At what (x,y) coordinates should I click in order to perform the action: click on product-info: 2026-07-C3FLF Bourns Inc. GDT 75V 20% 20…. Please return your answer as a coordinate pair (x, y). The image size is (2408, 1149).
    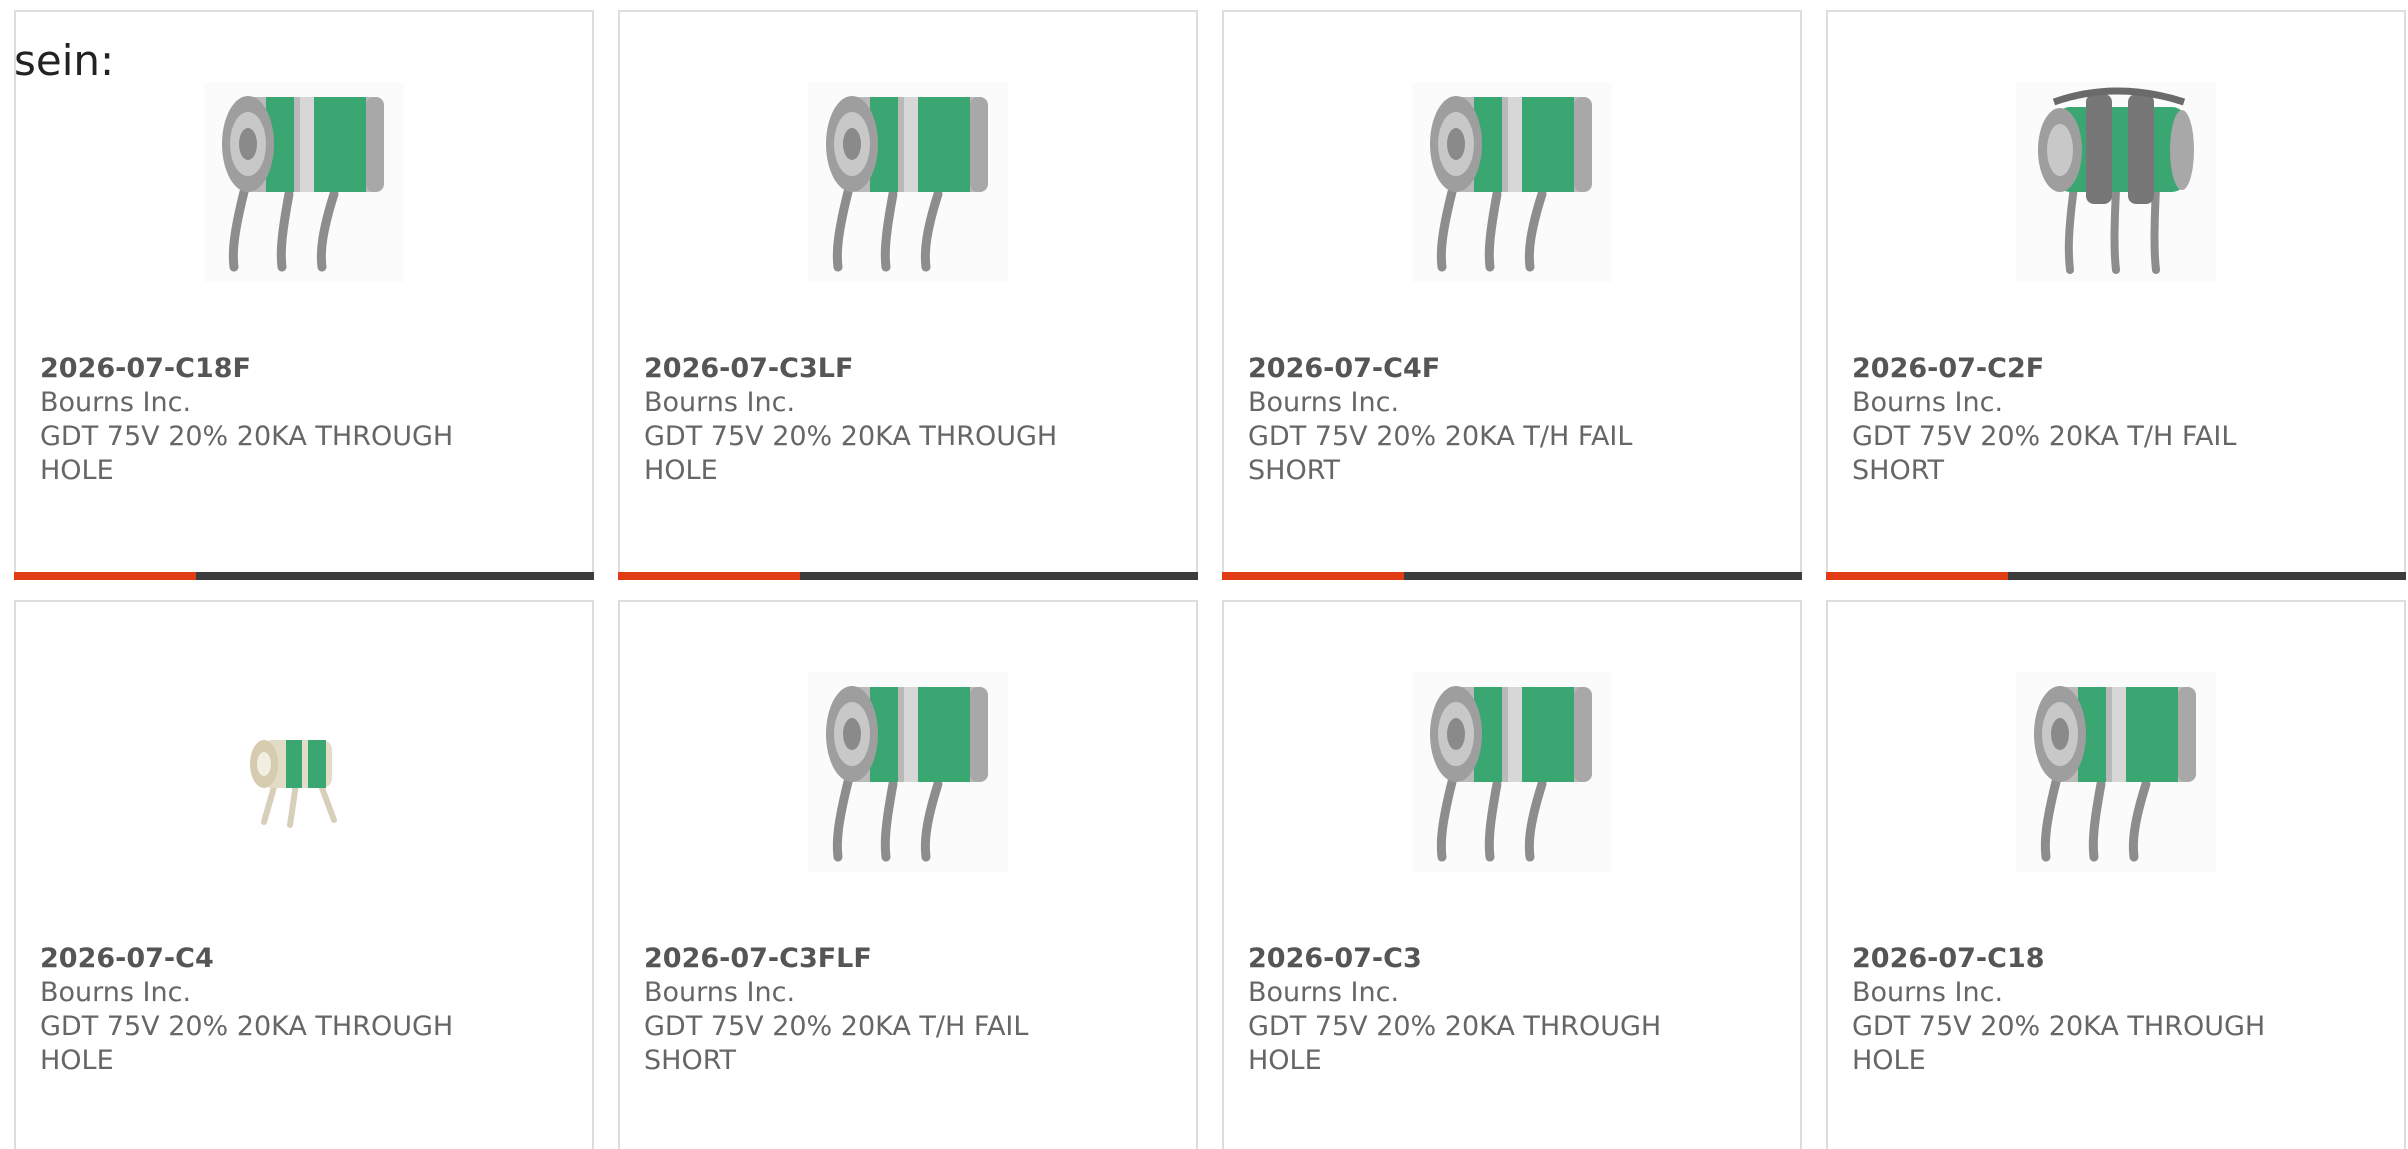
    Looking at the image, I should click on (859, 1010).